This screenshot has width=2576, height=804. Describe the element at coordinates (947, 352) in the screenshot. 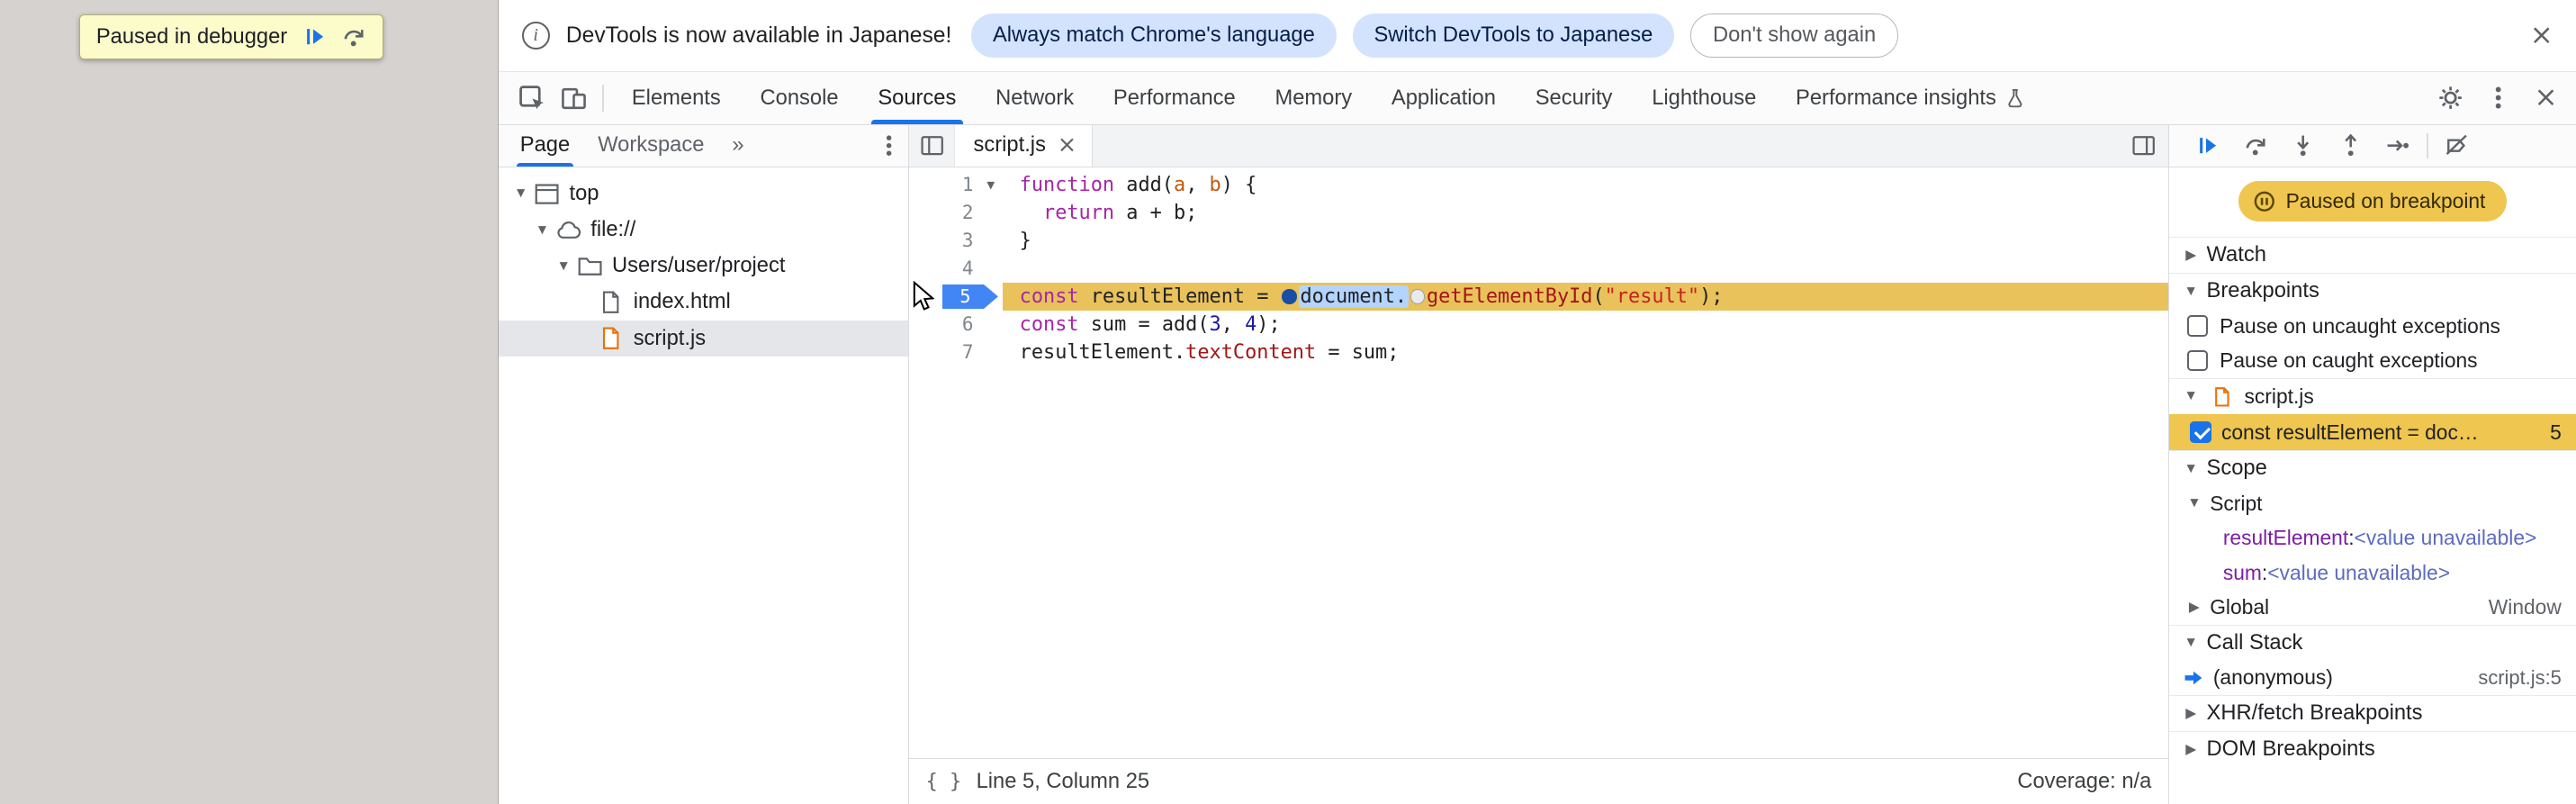

I see `line-number: 7` at that location.